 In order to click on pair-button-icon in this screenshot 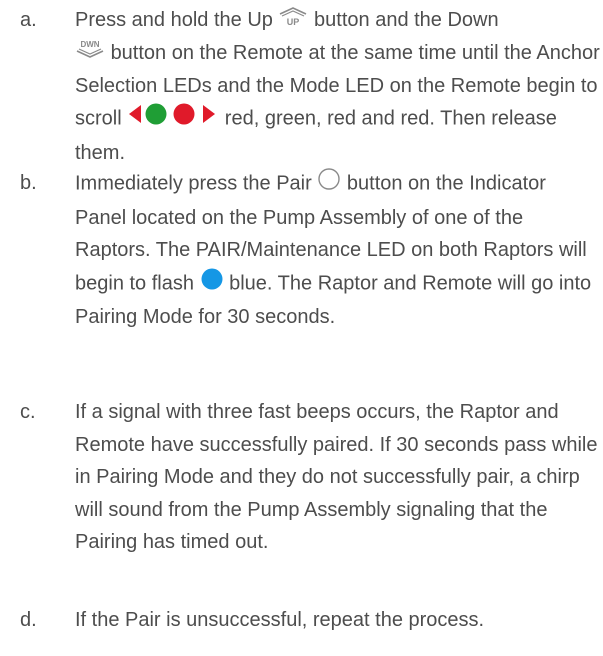, I will do `click(329, 184)`.